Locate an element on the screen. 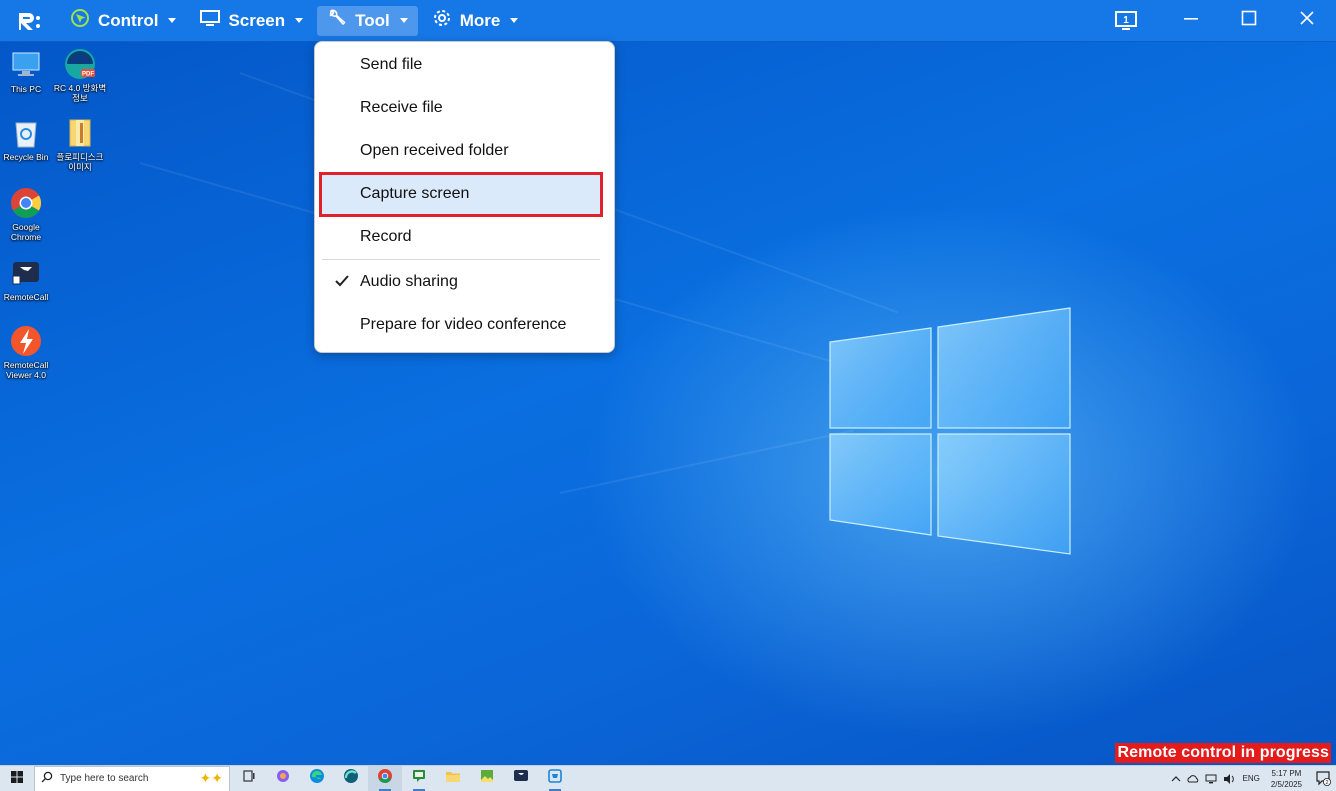 The image size is (1336, 791). desktop-icon-remotecall: RemoteCall is located at coordinates (27, 279).